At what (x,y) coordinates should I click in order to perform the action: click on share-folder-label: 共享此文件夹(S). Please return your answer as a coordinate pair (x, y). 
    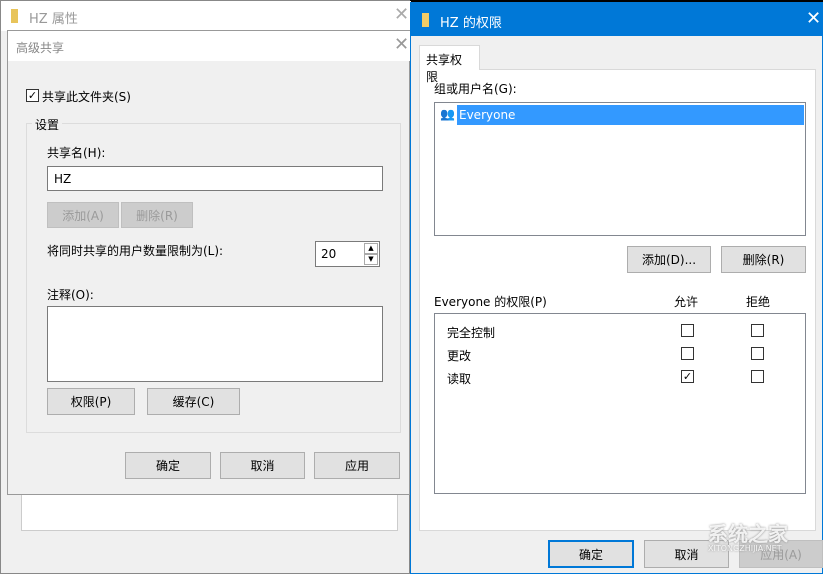
    Looking at the image, I should click on (86, 97).